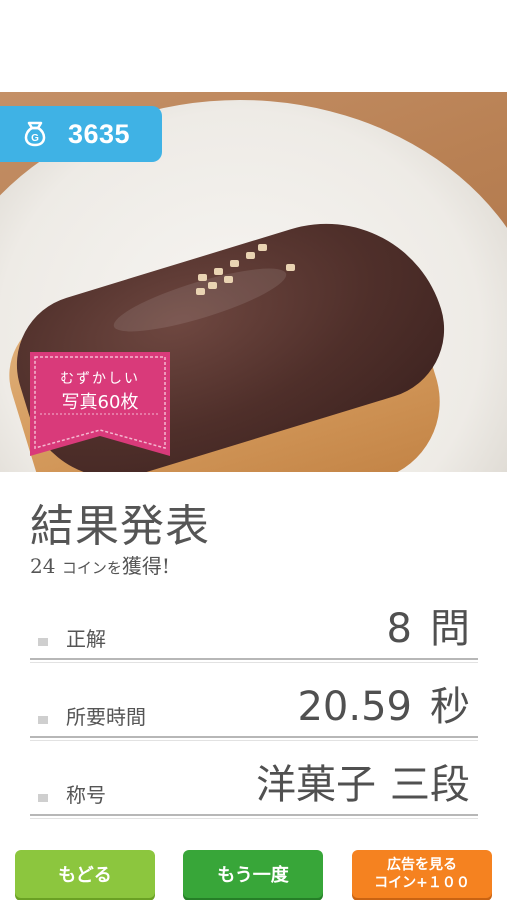 The image size is (507, 900). I want to click on watch-ad-label: 広告を見る, so click(422, 865).